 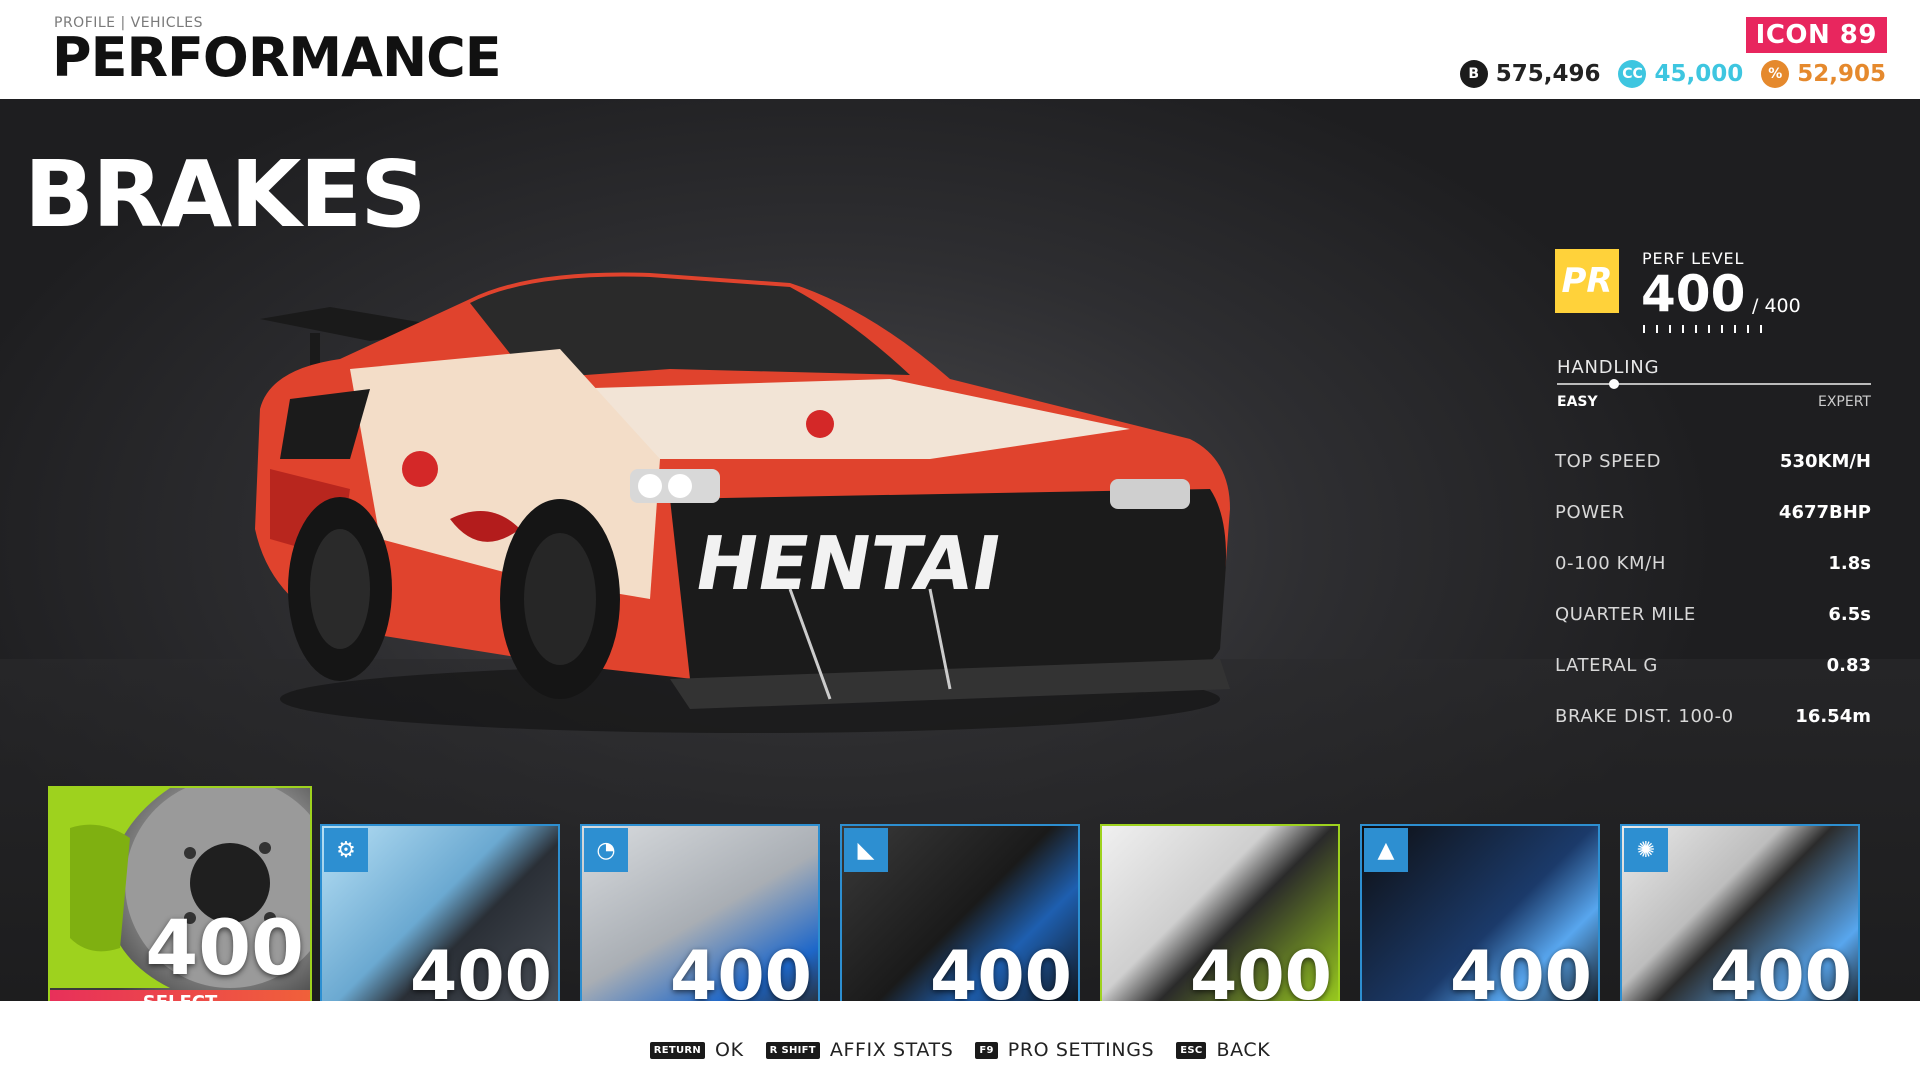 I want to click on crew-credits-value: 45,000, so click(x=1699, y=74).